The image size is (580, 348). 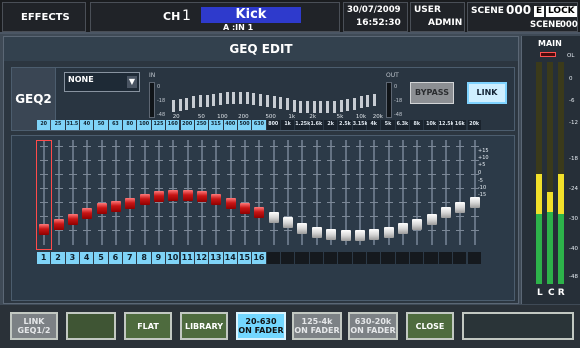 What do you see at coordinates (187, 258) in the screenshot?
I see `fader-number-button: 11` at bounding box center [187, 258].